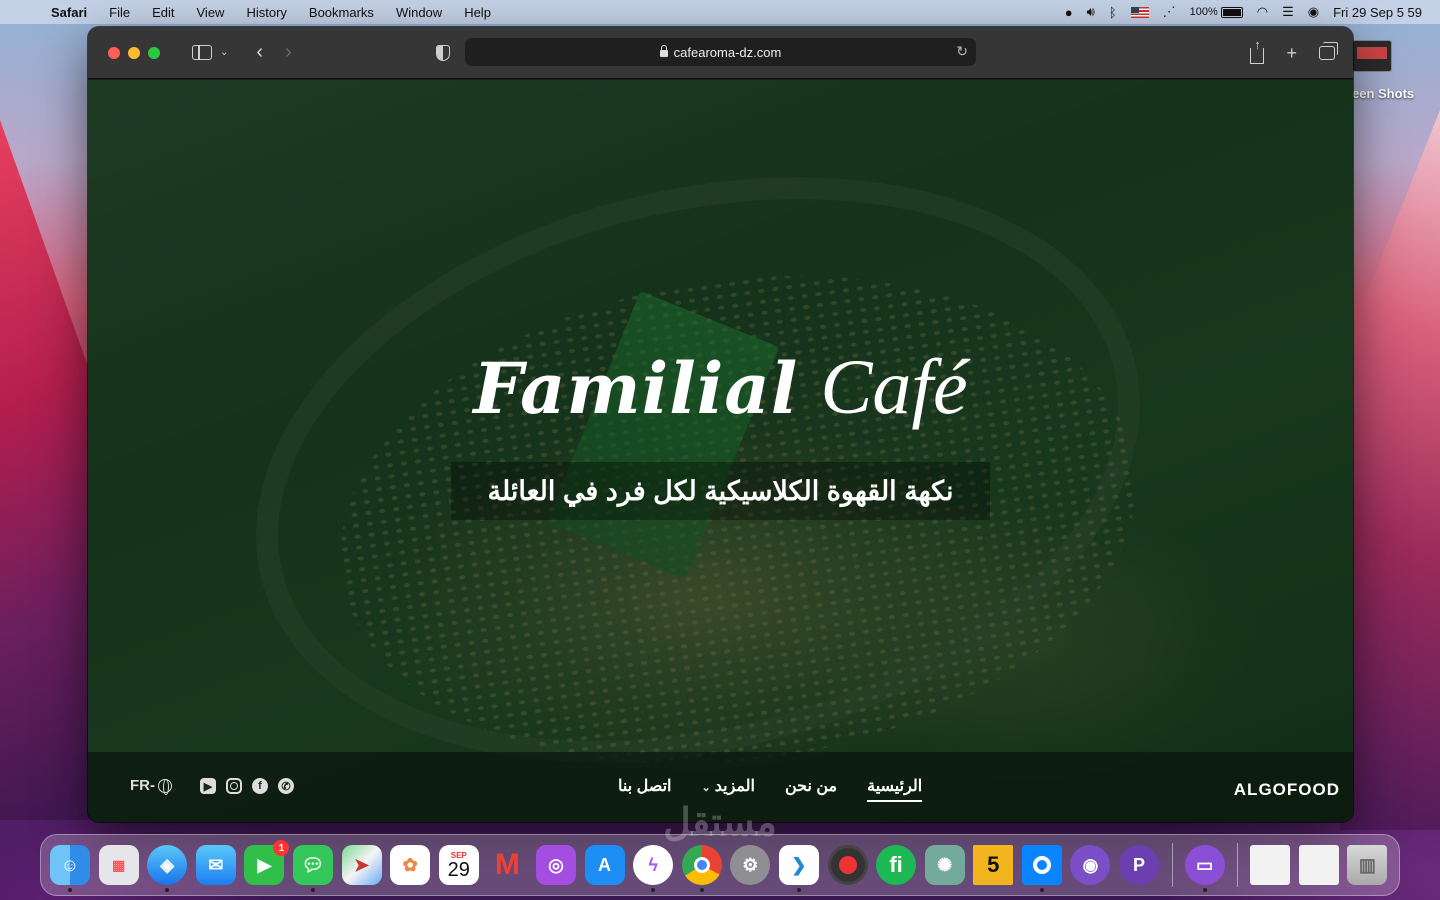 The height and width of the screenshot is (900, 1440). What do you see at coordinates (1367, 865) in the screenshot?
I see `trash-icon: ▥` at bounding box center [1367, 865].